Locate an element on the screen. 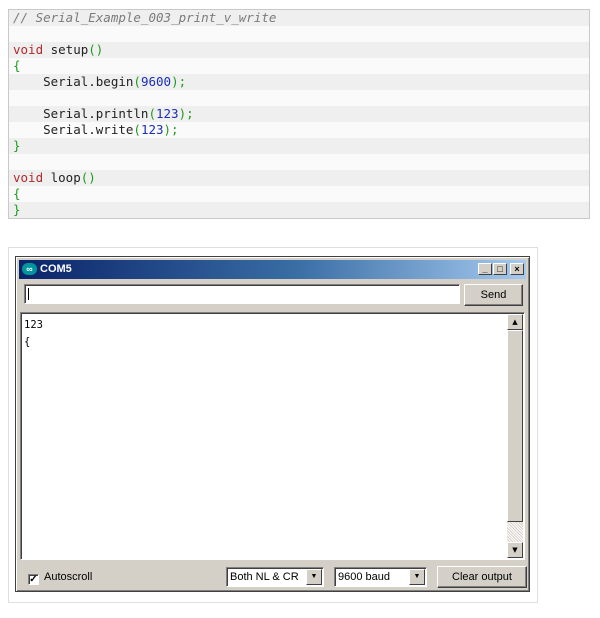 The height and width of the screenshot is (618, 600). code-token: Serial.write is located at coordinates (73, 129).